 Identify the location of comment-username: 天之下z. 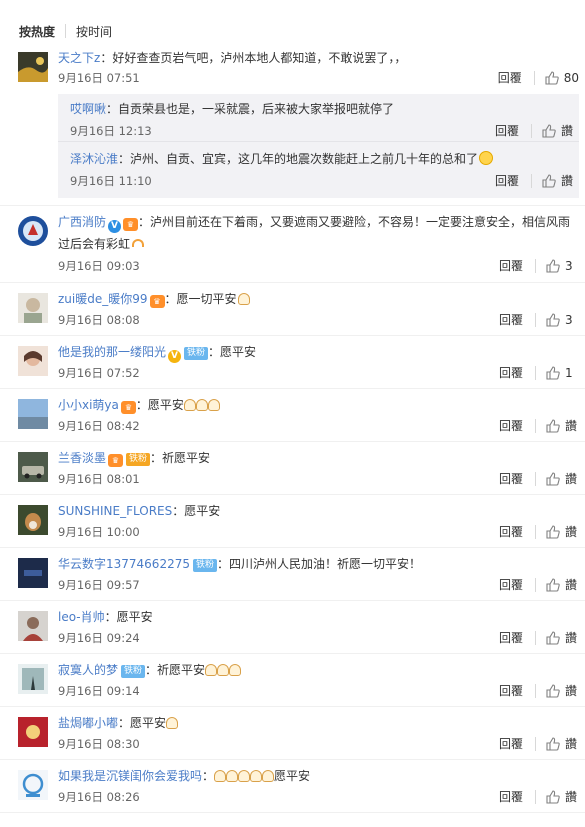
(79, 58).